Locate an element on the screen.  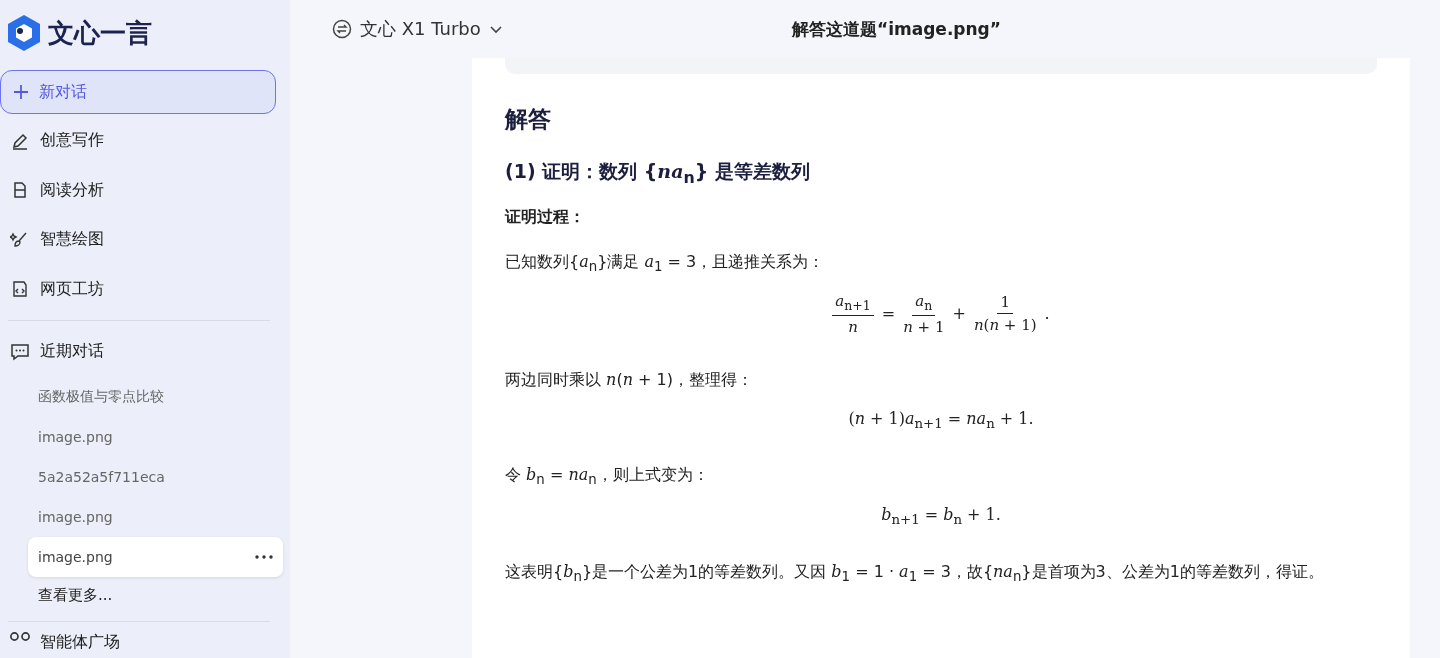
new-chat-button: 新对话 is located at coordinates (138, 92).